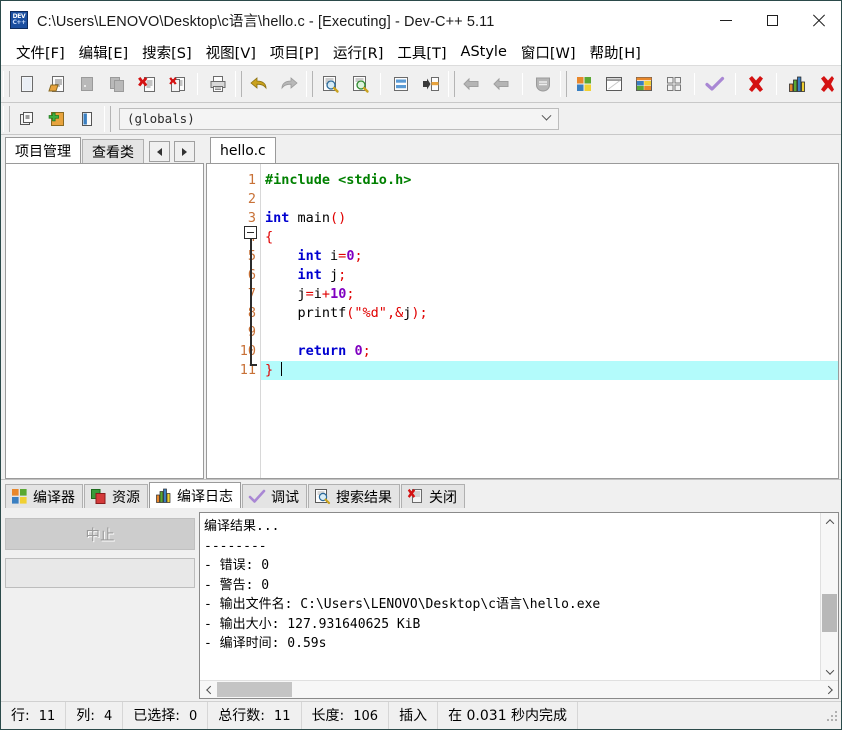  I want to click on compile-run-button, so click(644, 84).